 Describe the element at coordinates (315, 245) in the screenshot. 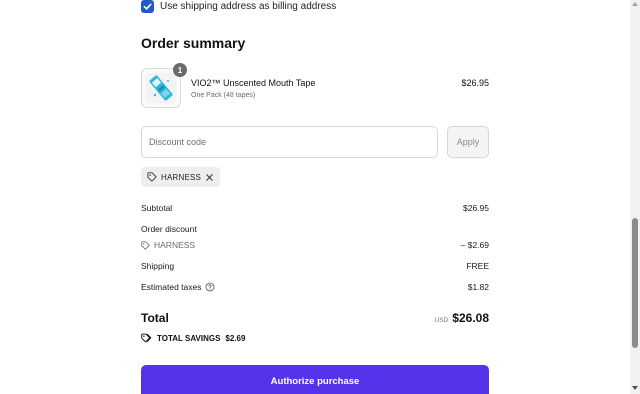

I see `discount-code-row: HARNESS – $2.69` at that location.